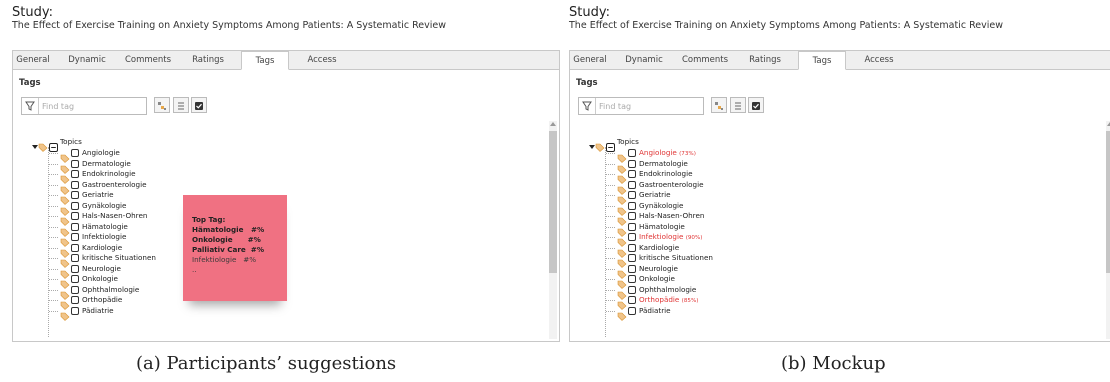 The width and height of the screenshot is (1110, 382). What do you see at coordinates (833, 363) in the screenshot?
I see `caption-b: (b) Mockup` at bounding box center [833, 363].